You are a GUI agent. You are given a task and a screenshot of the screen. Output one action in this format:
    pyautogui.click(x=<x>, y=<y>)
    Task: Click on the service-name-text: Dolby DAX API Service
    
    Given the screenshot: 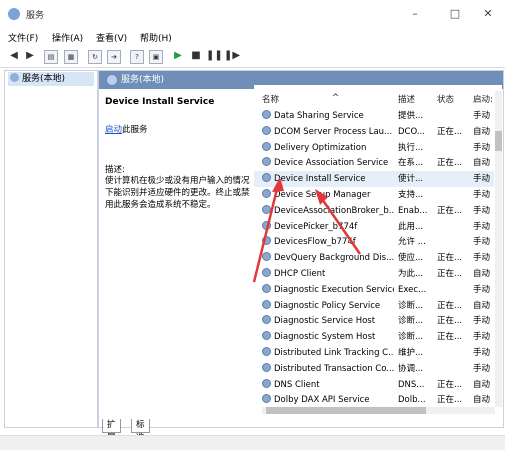 What is the action you would take?
    pyautogui.click(x=322, y=400)
    